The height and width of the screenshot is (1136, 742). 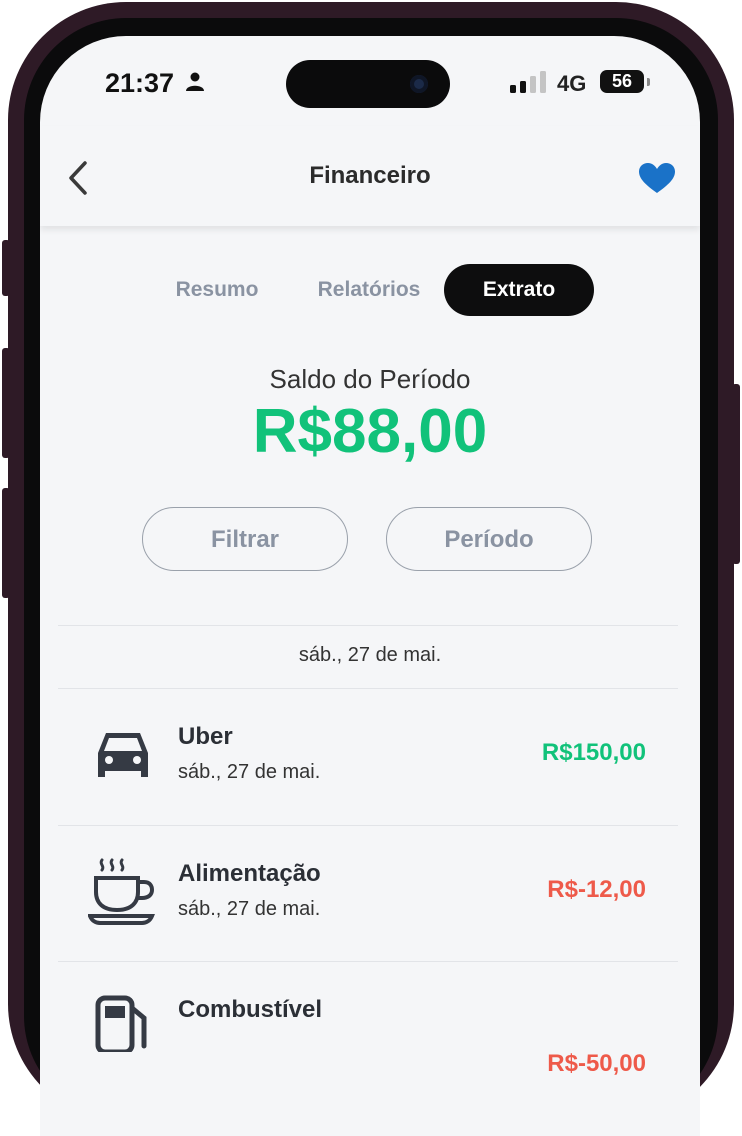 I want to click on signal-icon, so click(x=528, y=82).